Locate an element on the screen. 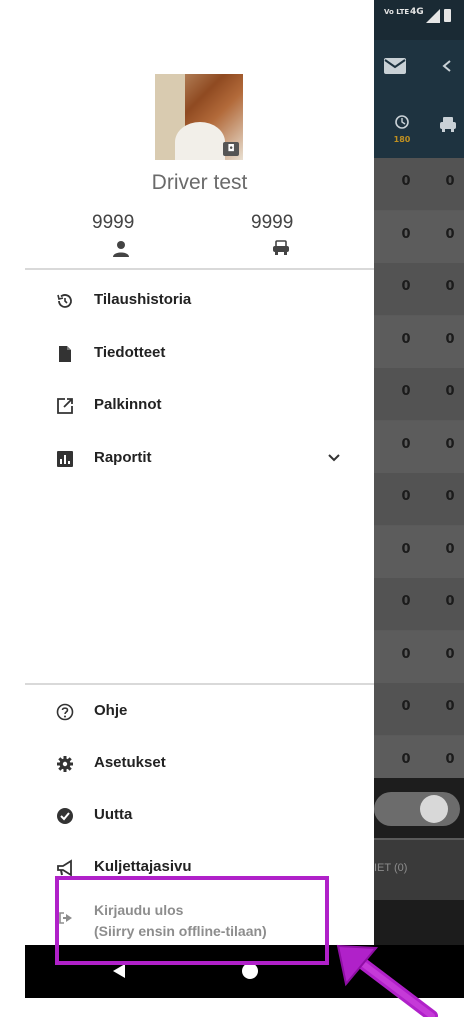 The height and width of the screenshot is (1017, 464). battery-icon is located at coordinates (447, 15).